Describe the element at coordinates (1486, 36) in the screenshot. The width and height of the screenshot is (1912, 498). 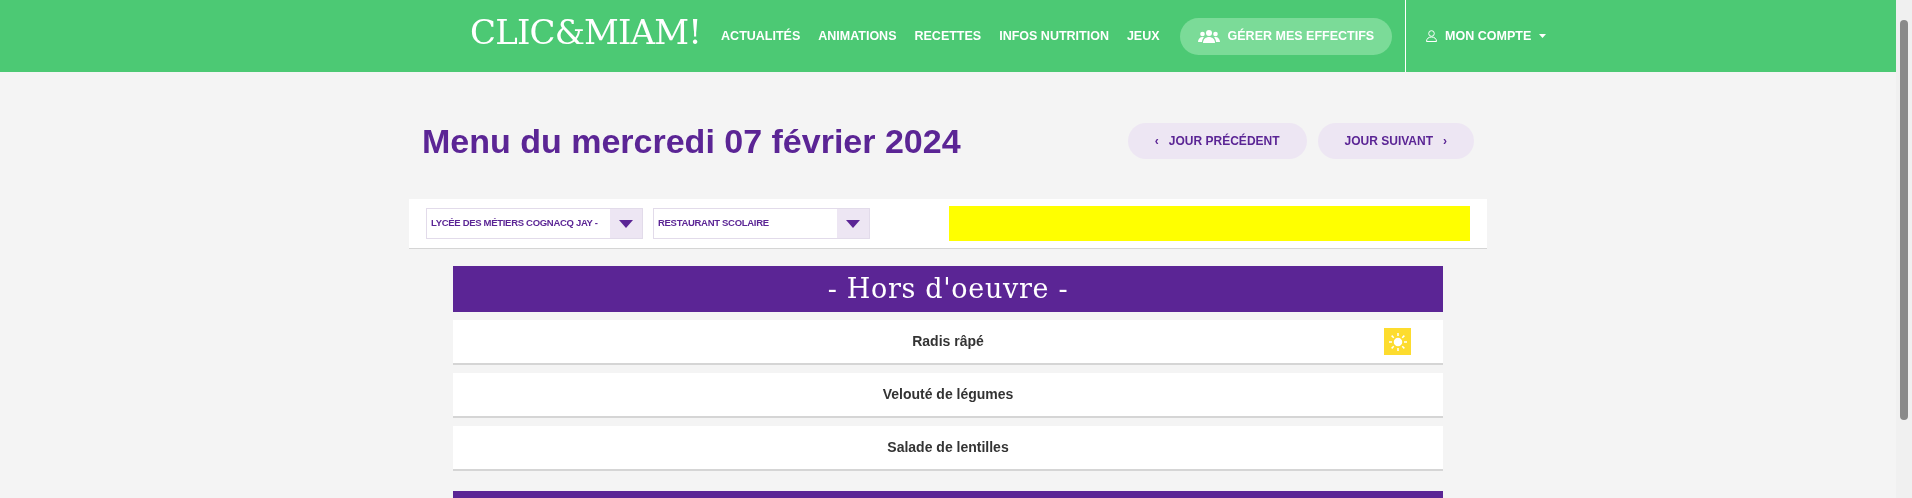
I see `account-menu: MON COMPTE` at that location.